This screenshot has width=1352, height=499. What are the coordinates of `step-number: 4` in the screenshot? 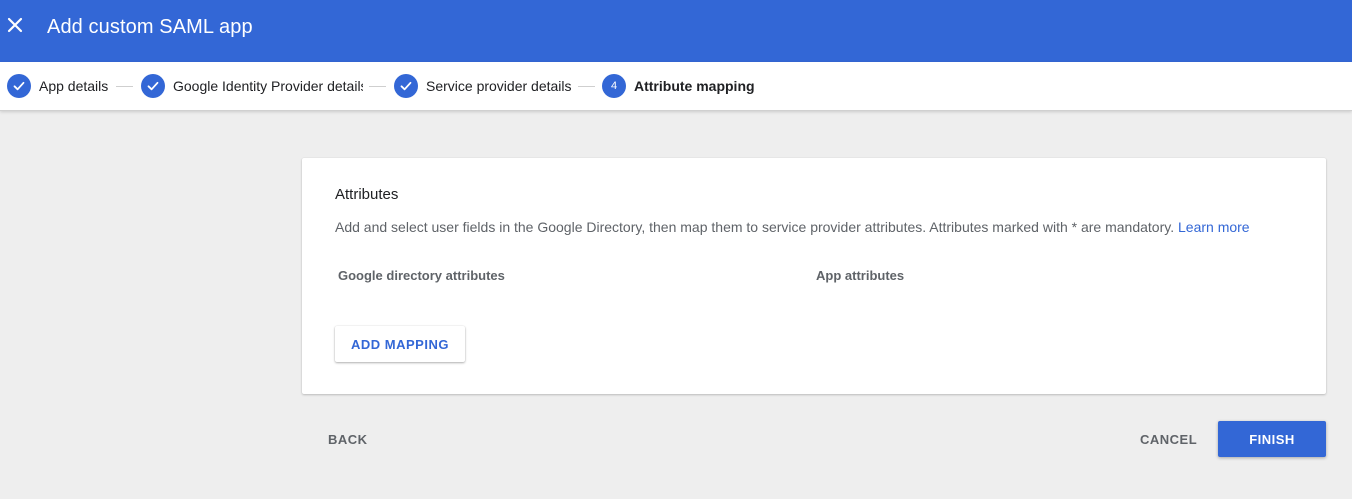 It's located at (614, 86).